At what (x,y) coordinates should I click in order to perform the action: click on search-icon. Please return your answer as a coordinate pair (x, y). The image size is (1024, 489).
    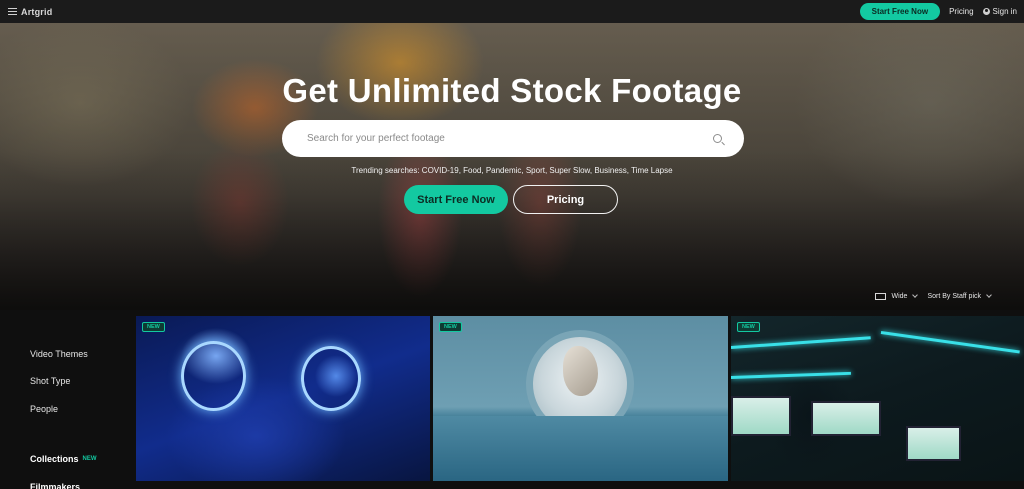
    Looking at the image, I should click on (717, 138).